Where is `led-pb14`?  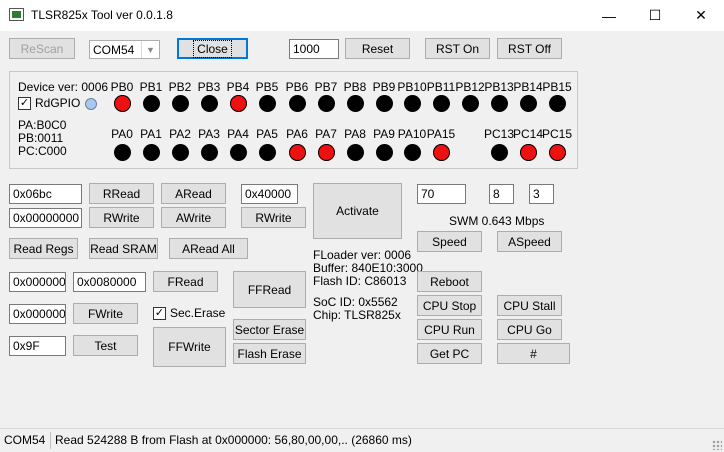 led-pb14 is located at coordinates (528, 103).